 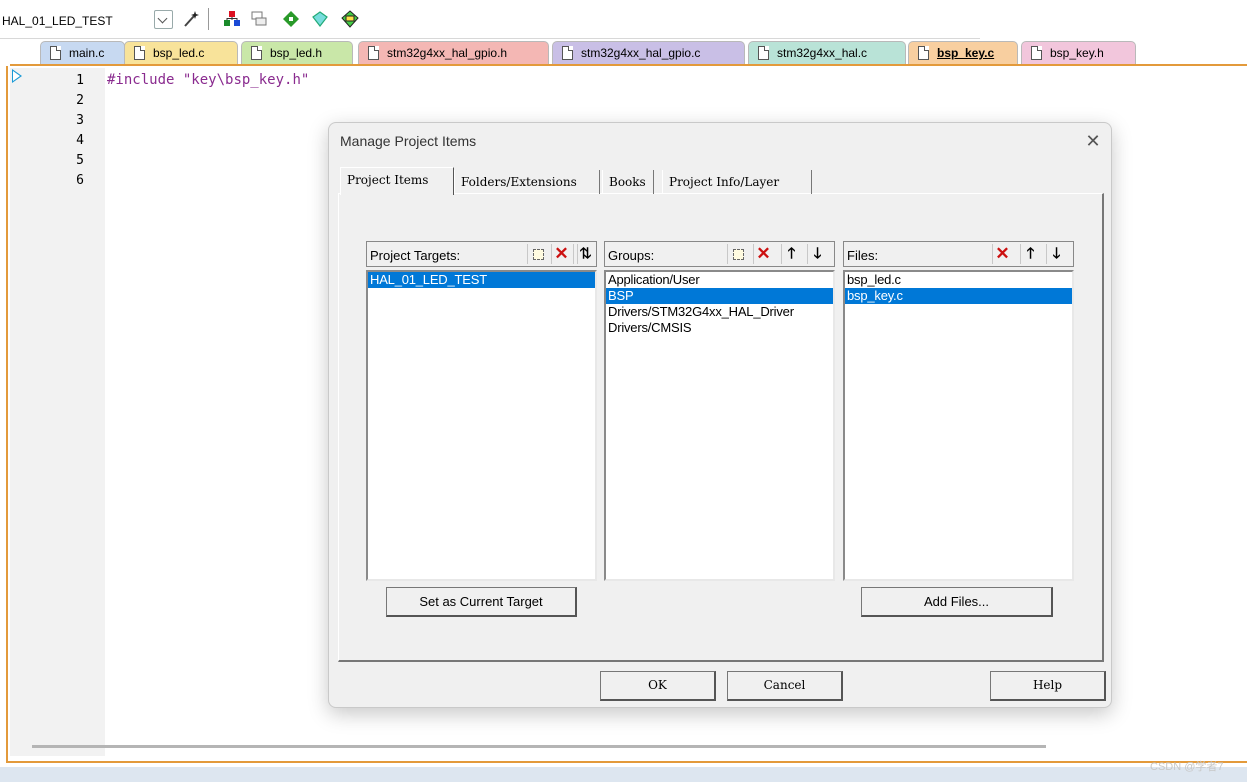 I want to click on cancel-button: Cancel, so click(x=785, y=686).